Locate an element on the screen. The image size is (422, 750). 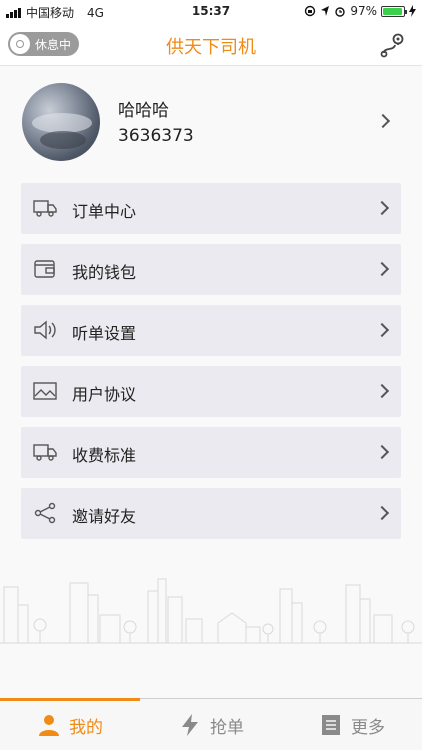
list-icon is located at coordinates (331, 725).